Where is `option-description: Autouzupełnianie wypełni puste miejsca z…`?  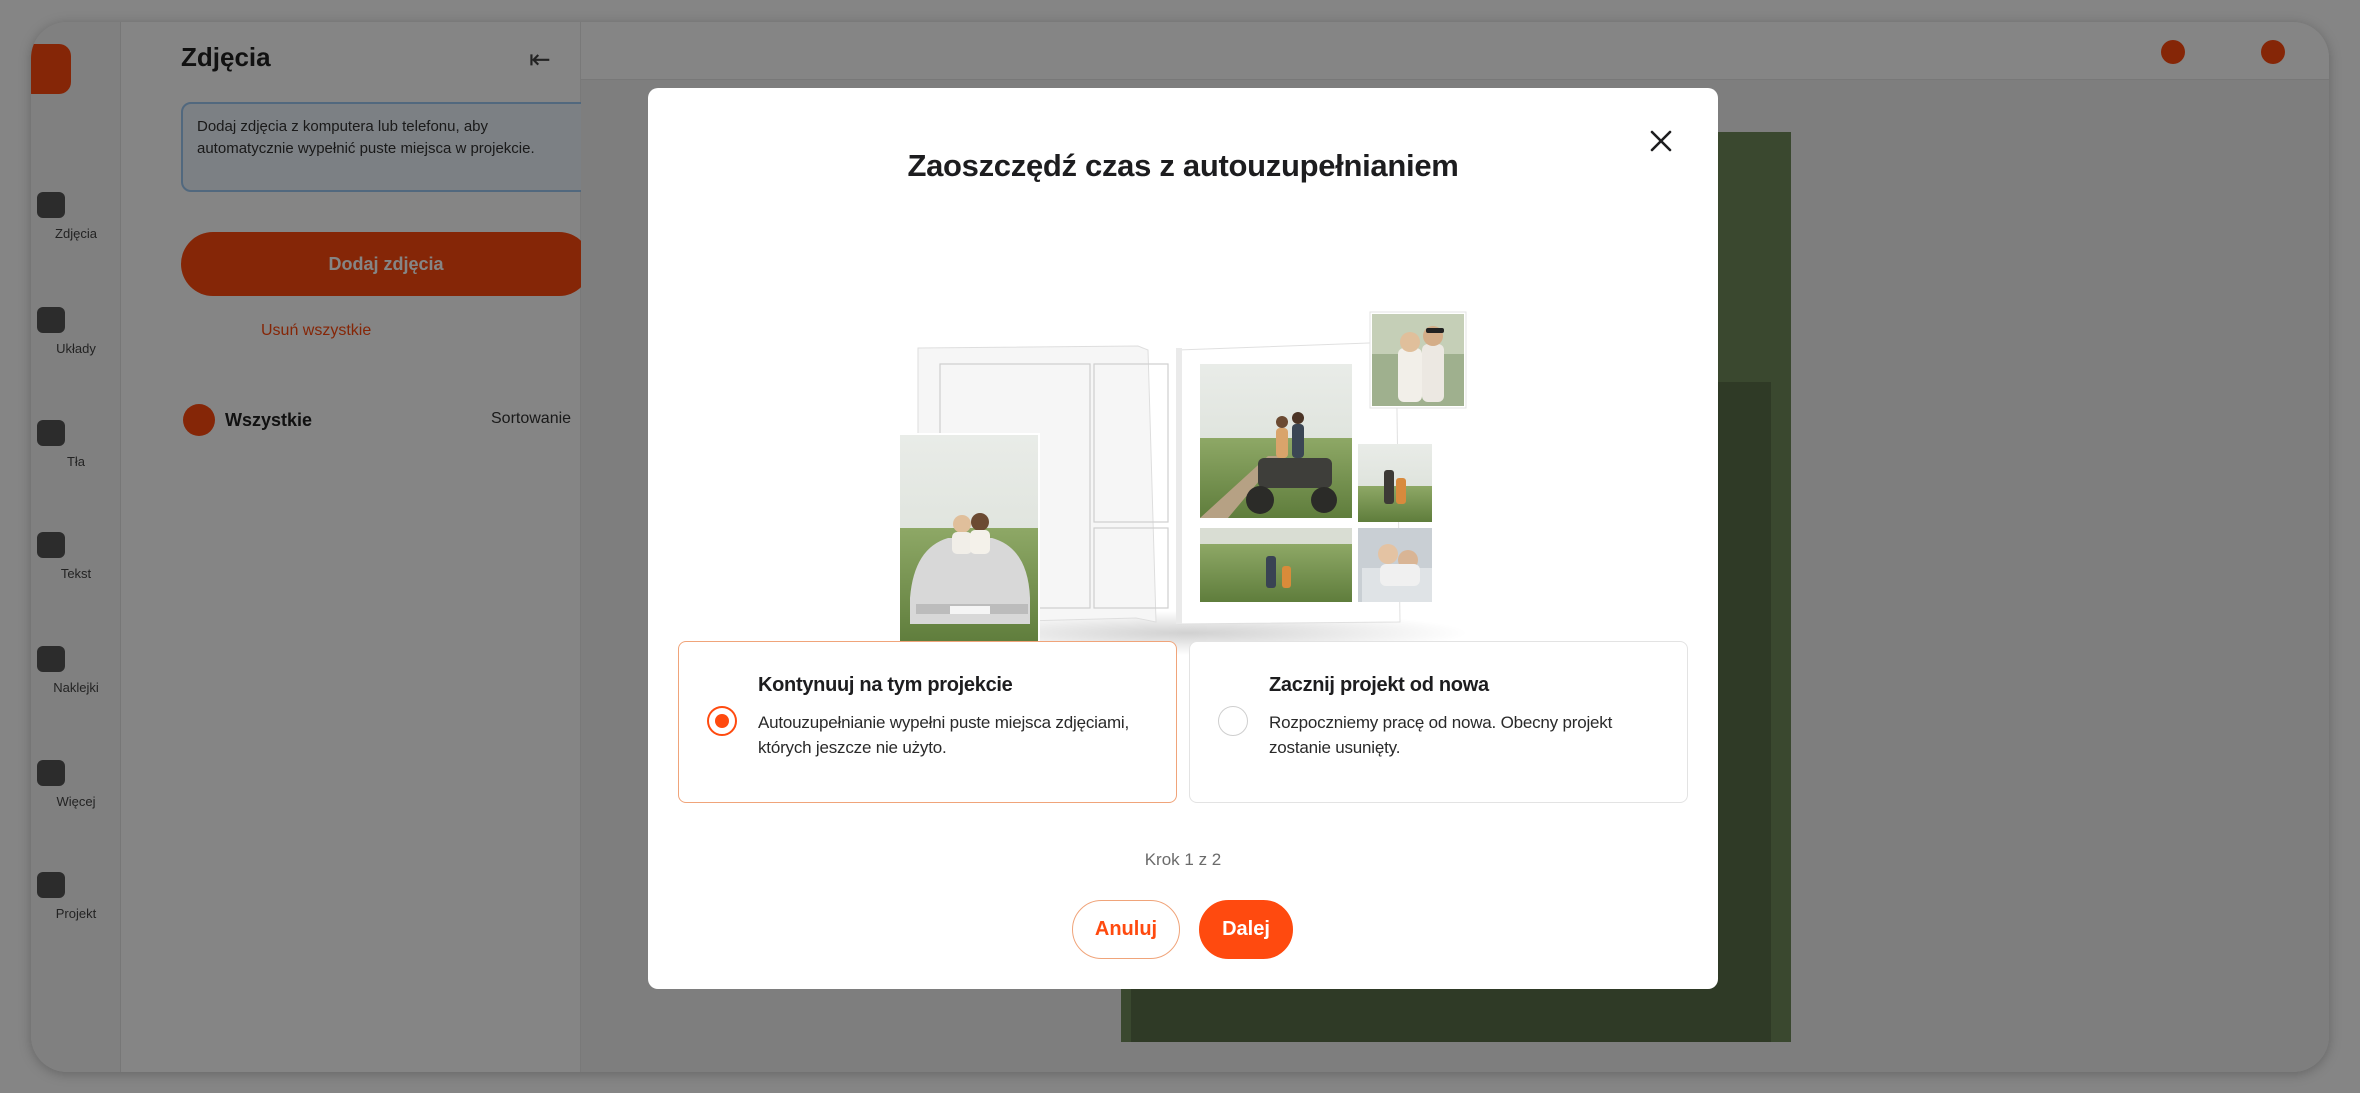
option-description: Autouzupełnianie wypełni puste miejsca z… is located at coordinates (944, 735).